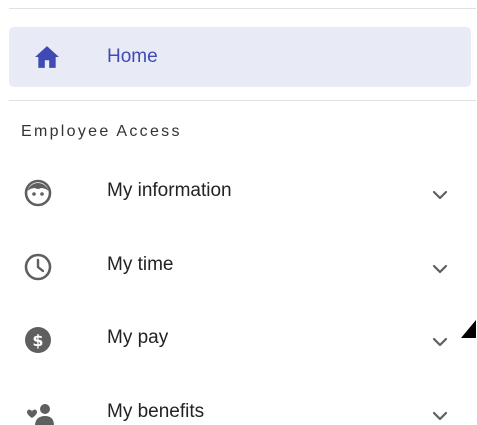  What do you see at coordinates (240, 265) in the screenshot?
I see `nav-item-my-time: My time` at bounding box center [240, 265].